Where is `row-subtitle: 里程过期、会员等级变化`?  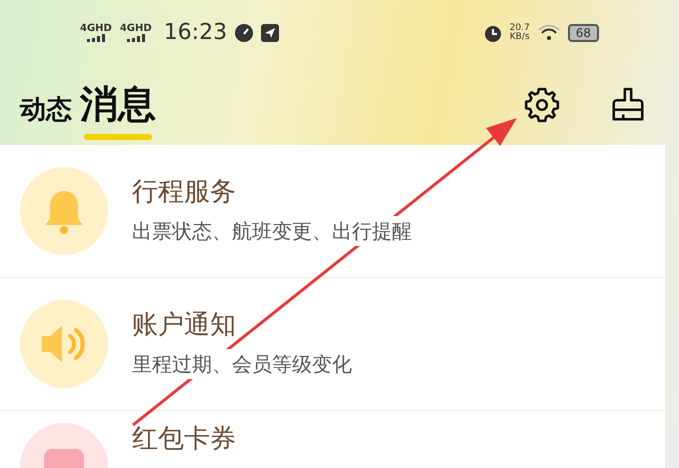
row-subtitle: 里程过期、会员等级变化 is located at coordinates (242, 363).